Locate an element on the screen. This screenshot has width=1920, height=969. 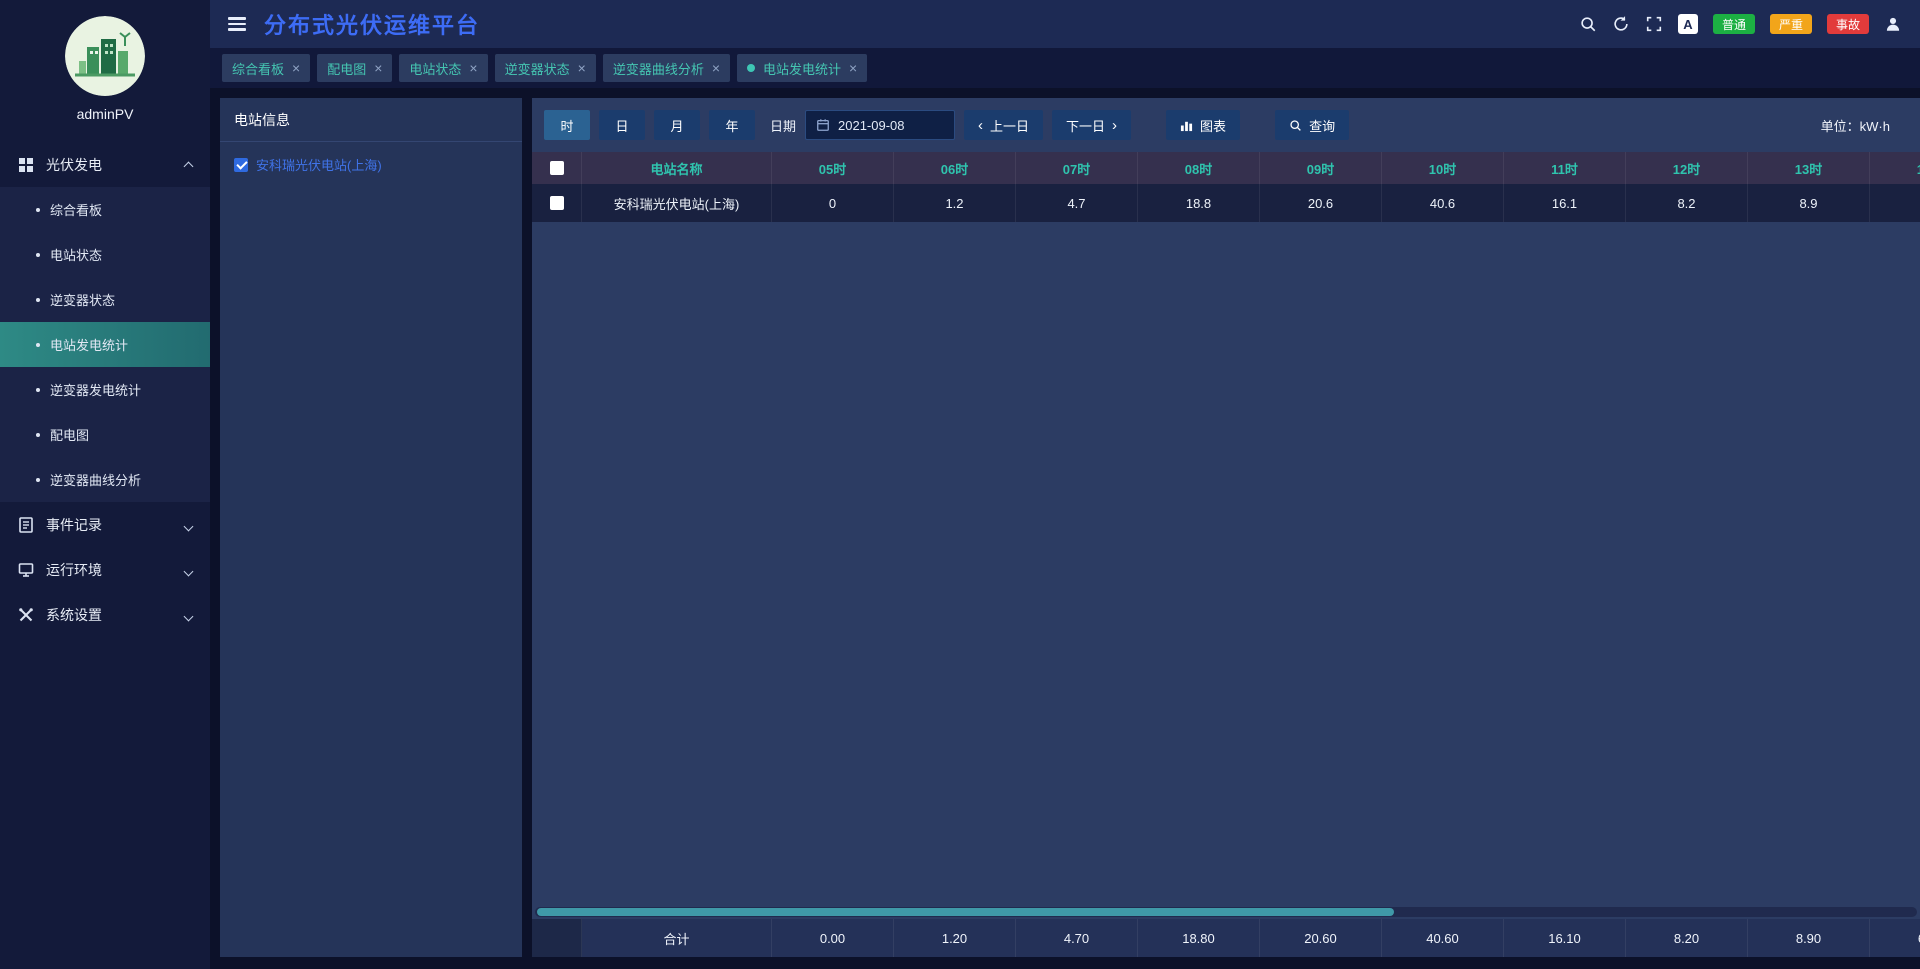
chevron-left-icon: ‹ is located at coordinates (981, 125).